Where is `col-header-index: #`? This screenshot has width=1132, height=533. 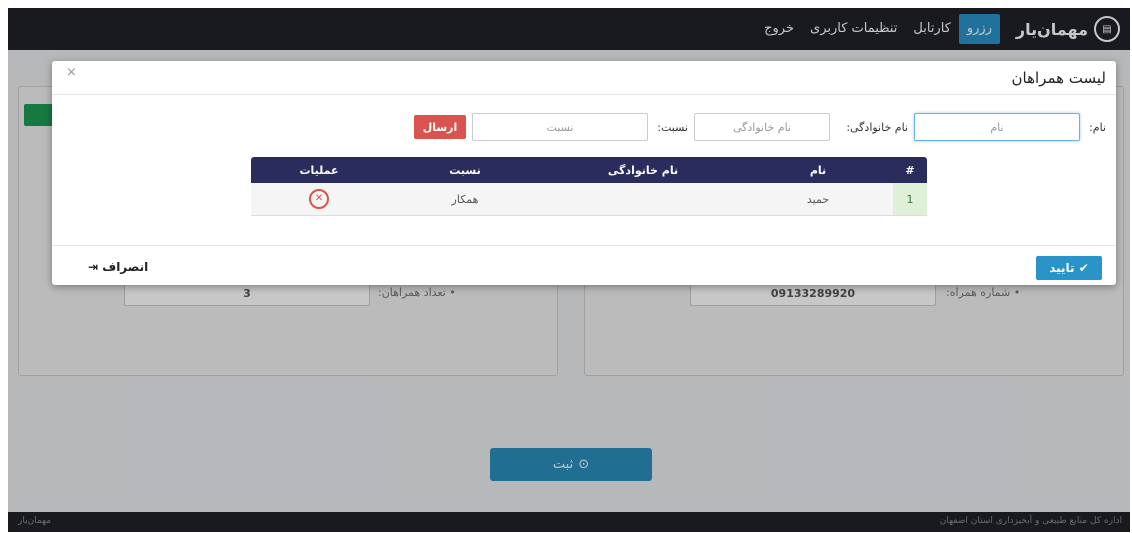 col-header-index: # is located at coordinates (910, 170).